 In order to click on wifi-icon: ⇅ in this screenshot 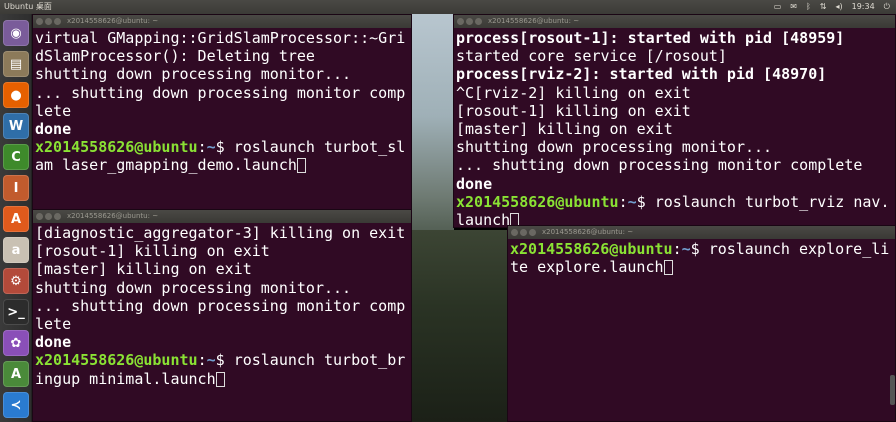, I will do `click(823, 7)`.